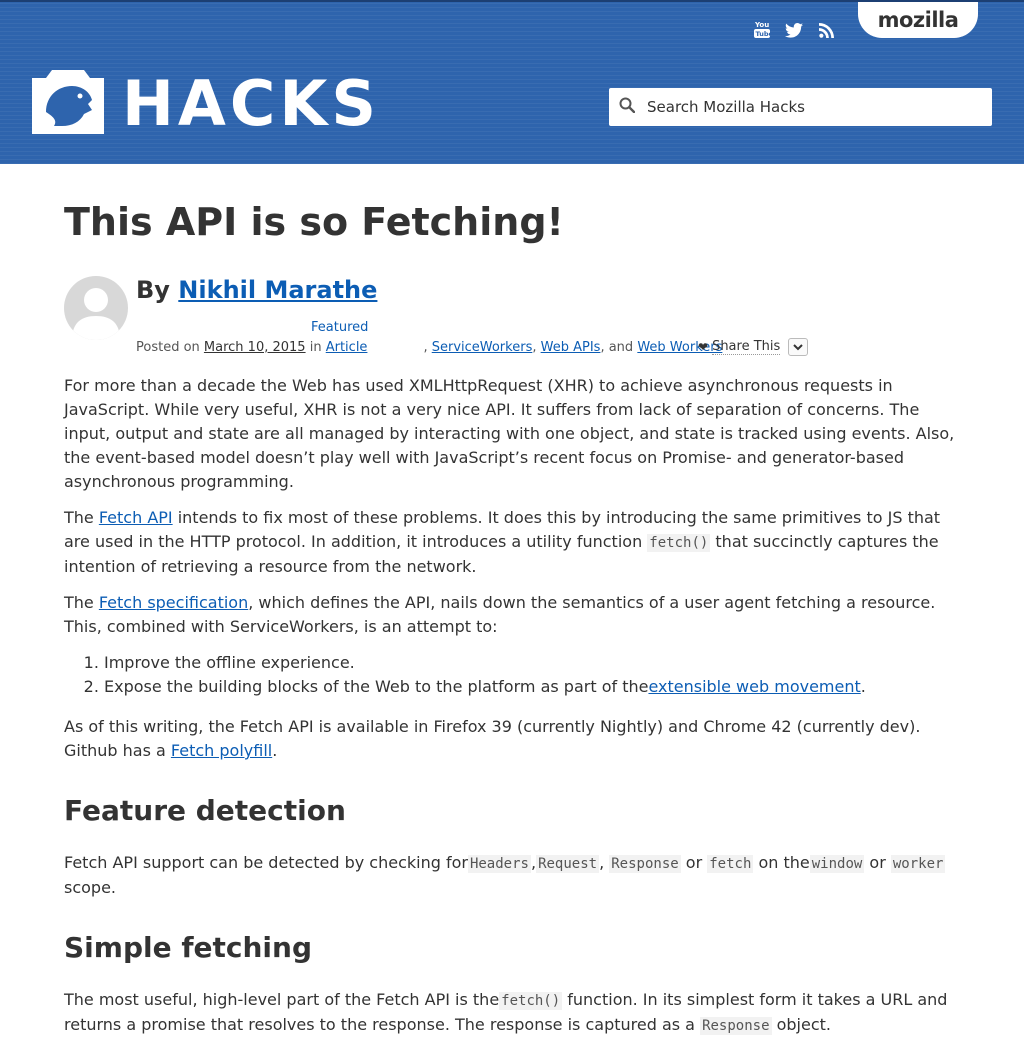  I want to click on chevron-down-icon, so click(798, 347).